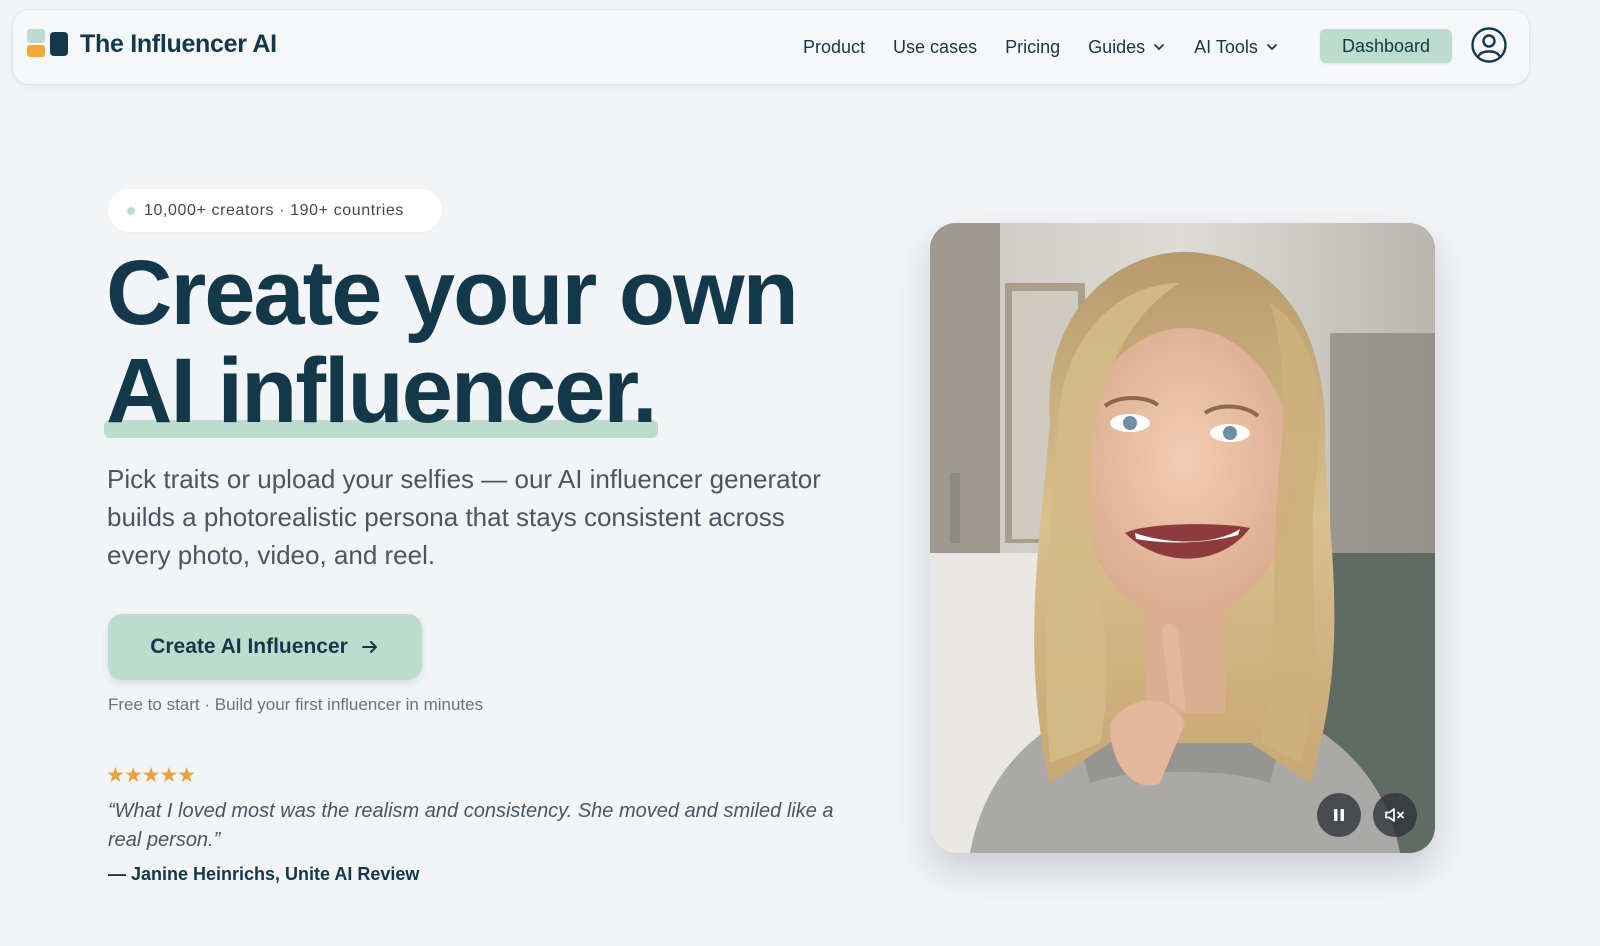 This screenshot has width=1600, height=946. What do you see at coordinates (151, 775) in the screenshot?
I see `rating-stars: ★★★★★` at bounding box center [151, 775].